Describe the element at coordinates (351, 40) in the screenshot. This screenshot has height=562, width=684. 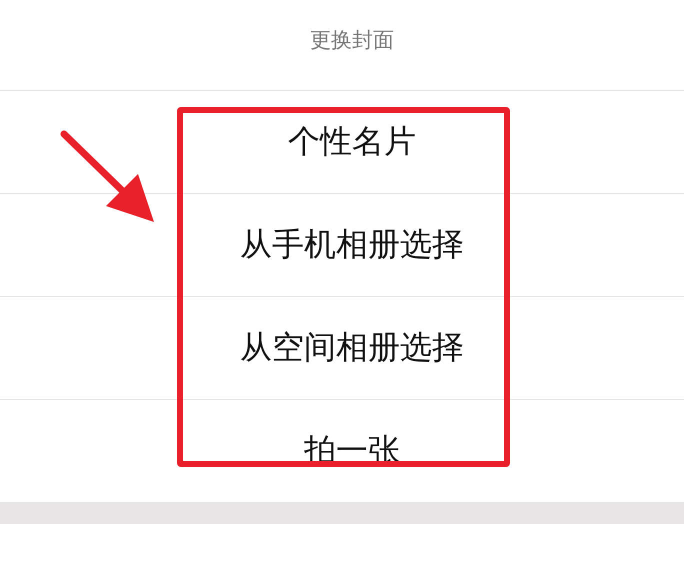
I see `sheet-title: 更换封面` at that location.